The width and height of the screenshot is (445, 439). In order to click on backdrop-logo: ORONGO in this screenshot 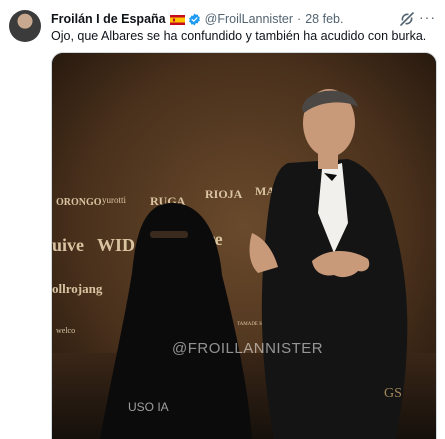, I will do `click(79, 202)`.